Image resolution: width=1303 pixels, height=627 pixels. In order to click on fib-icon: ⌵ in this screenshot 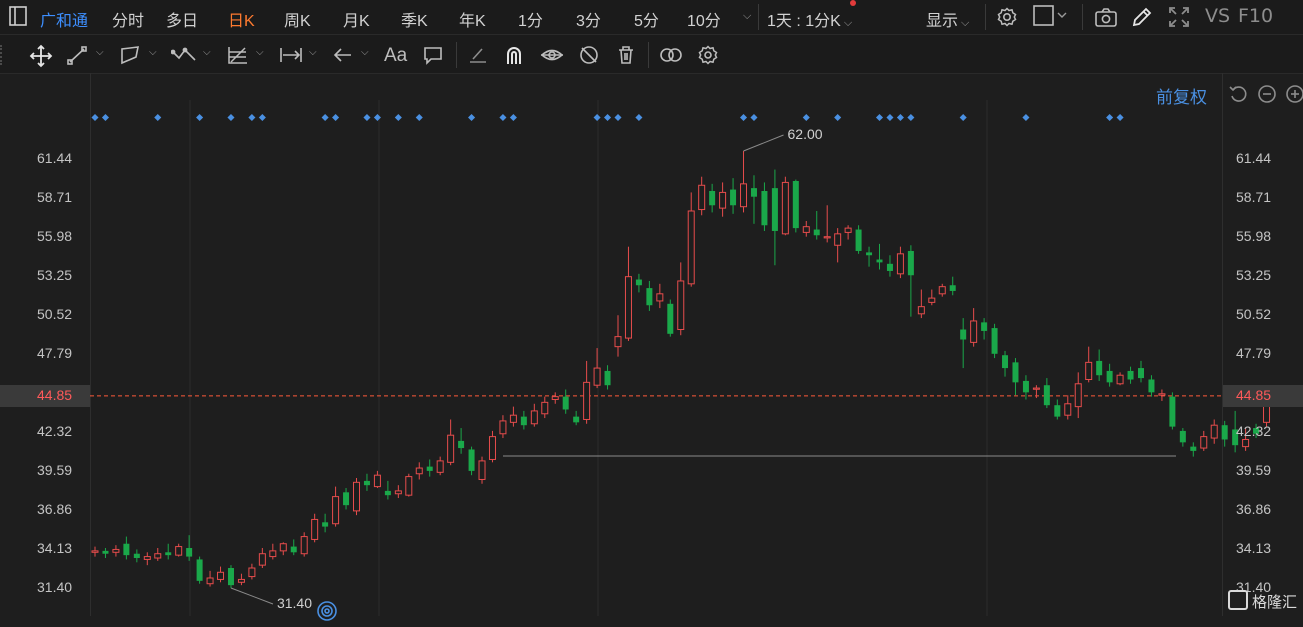, I will do `click(247, 55)`.